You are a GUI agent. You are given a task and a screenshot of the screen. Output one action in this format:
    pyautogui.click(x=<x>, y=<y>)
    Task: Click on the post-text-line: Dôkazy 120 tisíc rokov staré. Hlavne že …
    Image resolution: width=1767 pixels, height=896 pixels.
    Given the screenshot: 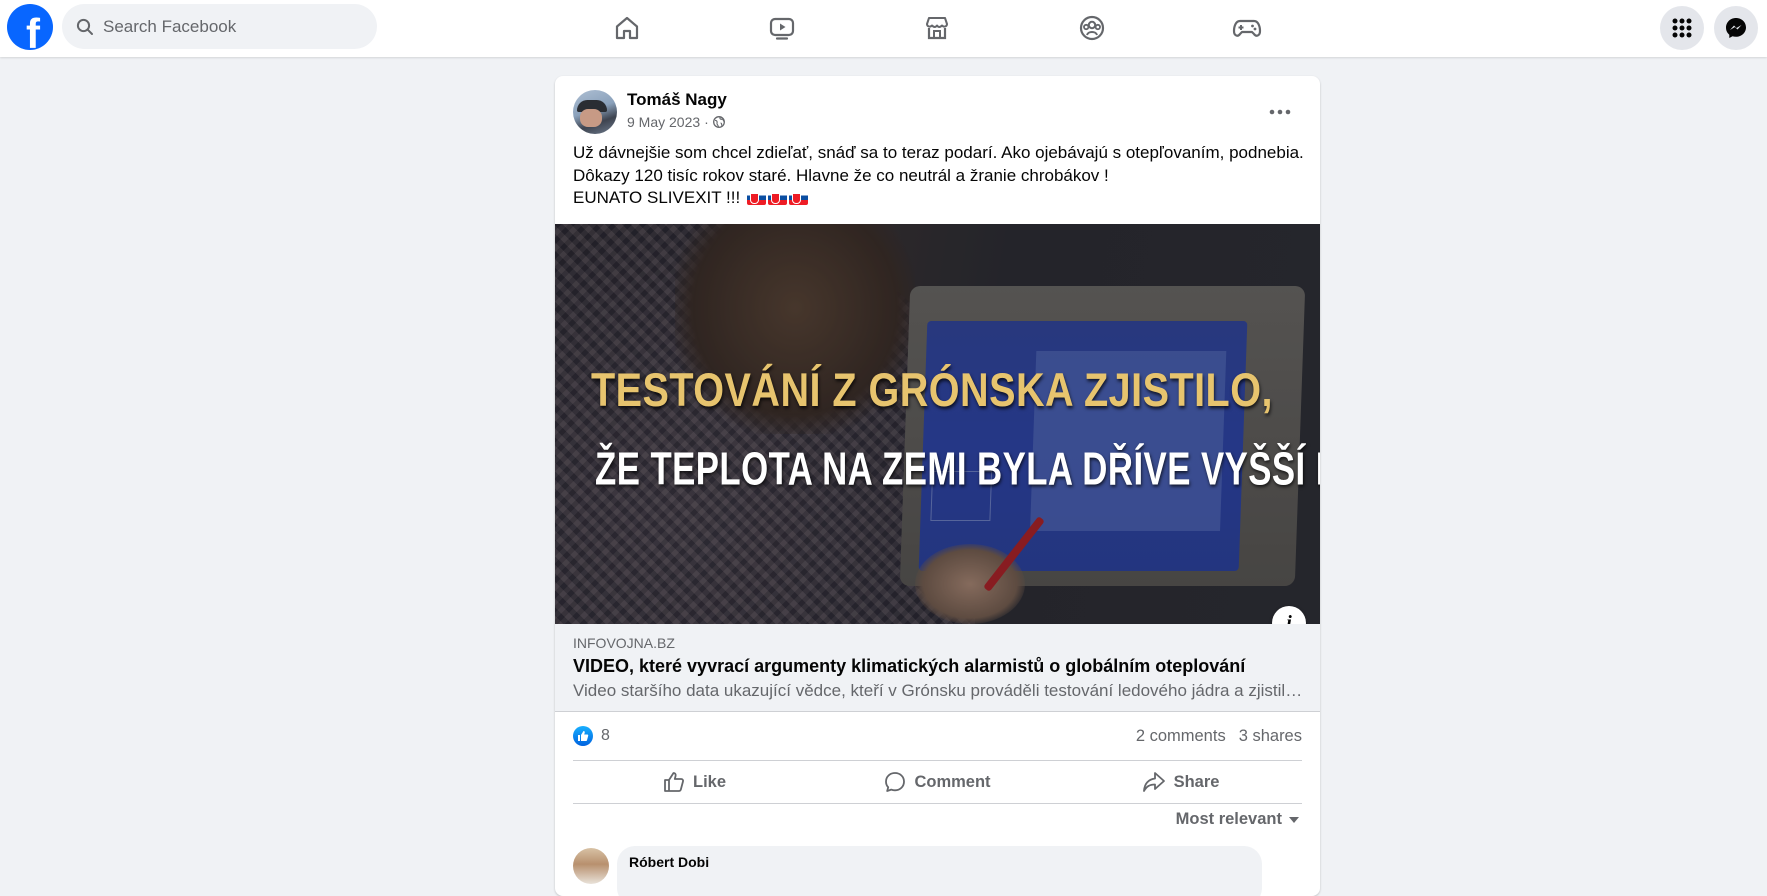 What is the action you would take?
    pyautogui.click(x=841, y=175)
    